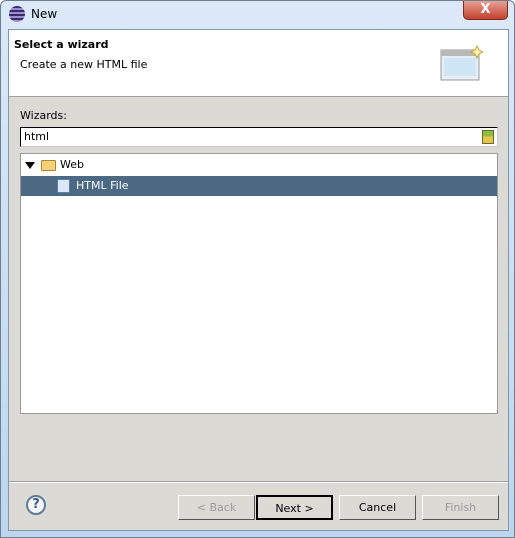 This screenshot has height=538, width=515. Describe the element at coordinates (460, 507) in the screenshot. I see `finish-button: Finish` at that location.